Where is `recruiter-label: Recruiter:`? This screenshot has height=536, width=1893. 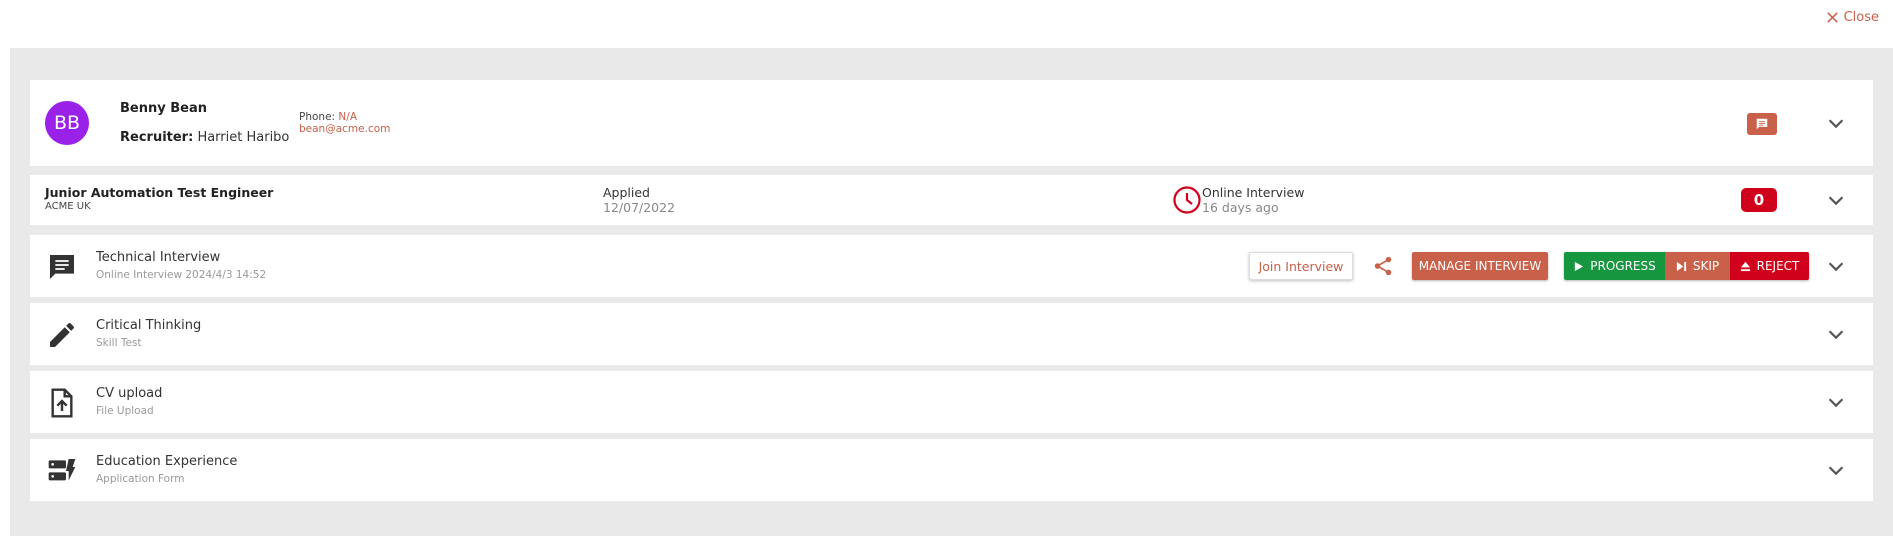
recruiter-label: Recruiter: is located at coordinates (157, 137).